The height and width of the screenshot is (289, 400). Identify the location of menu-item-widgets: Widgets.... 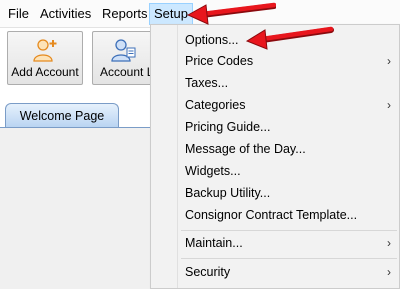
(275, 171).